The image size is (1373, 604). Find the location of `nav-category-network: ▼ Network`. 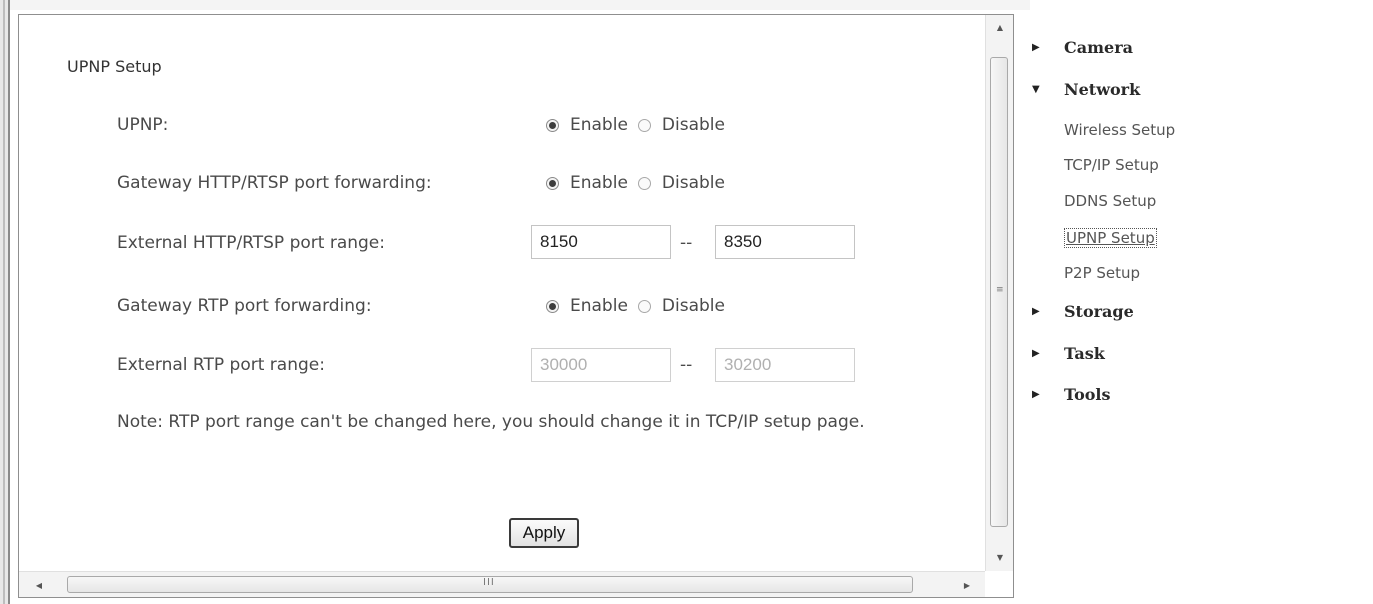

nav-category-network: ▼ Network is located at coordinates (1080, 89).